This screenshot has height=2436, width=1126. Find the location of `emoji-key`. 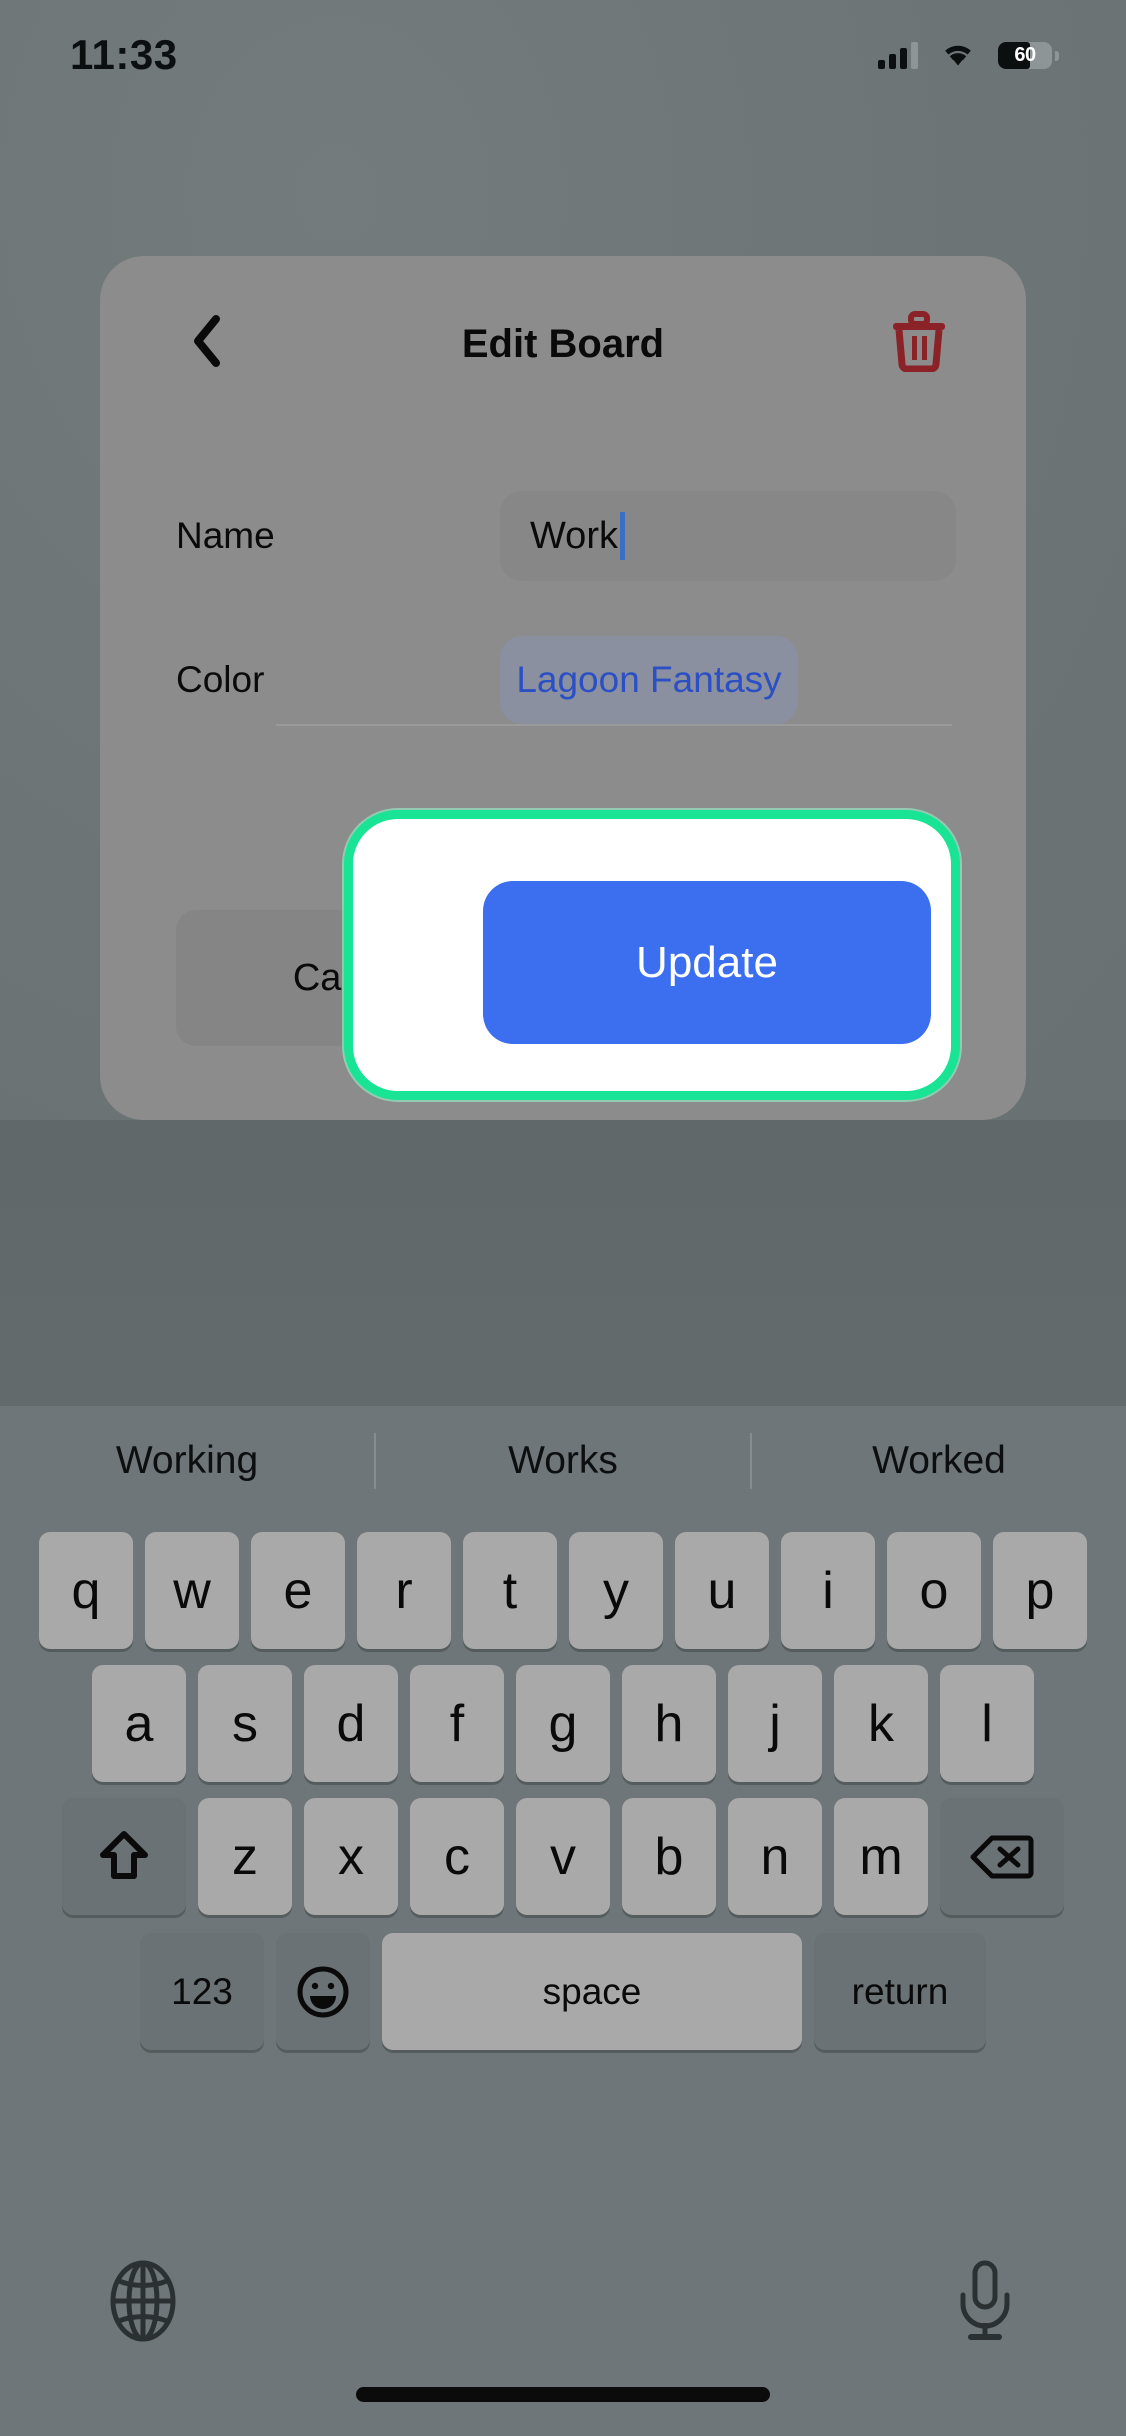

emoji-key is located at coordinates (323, 1991).